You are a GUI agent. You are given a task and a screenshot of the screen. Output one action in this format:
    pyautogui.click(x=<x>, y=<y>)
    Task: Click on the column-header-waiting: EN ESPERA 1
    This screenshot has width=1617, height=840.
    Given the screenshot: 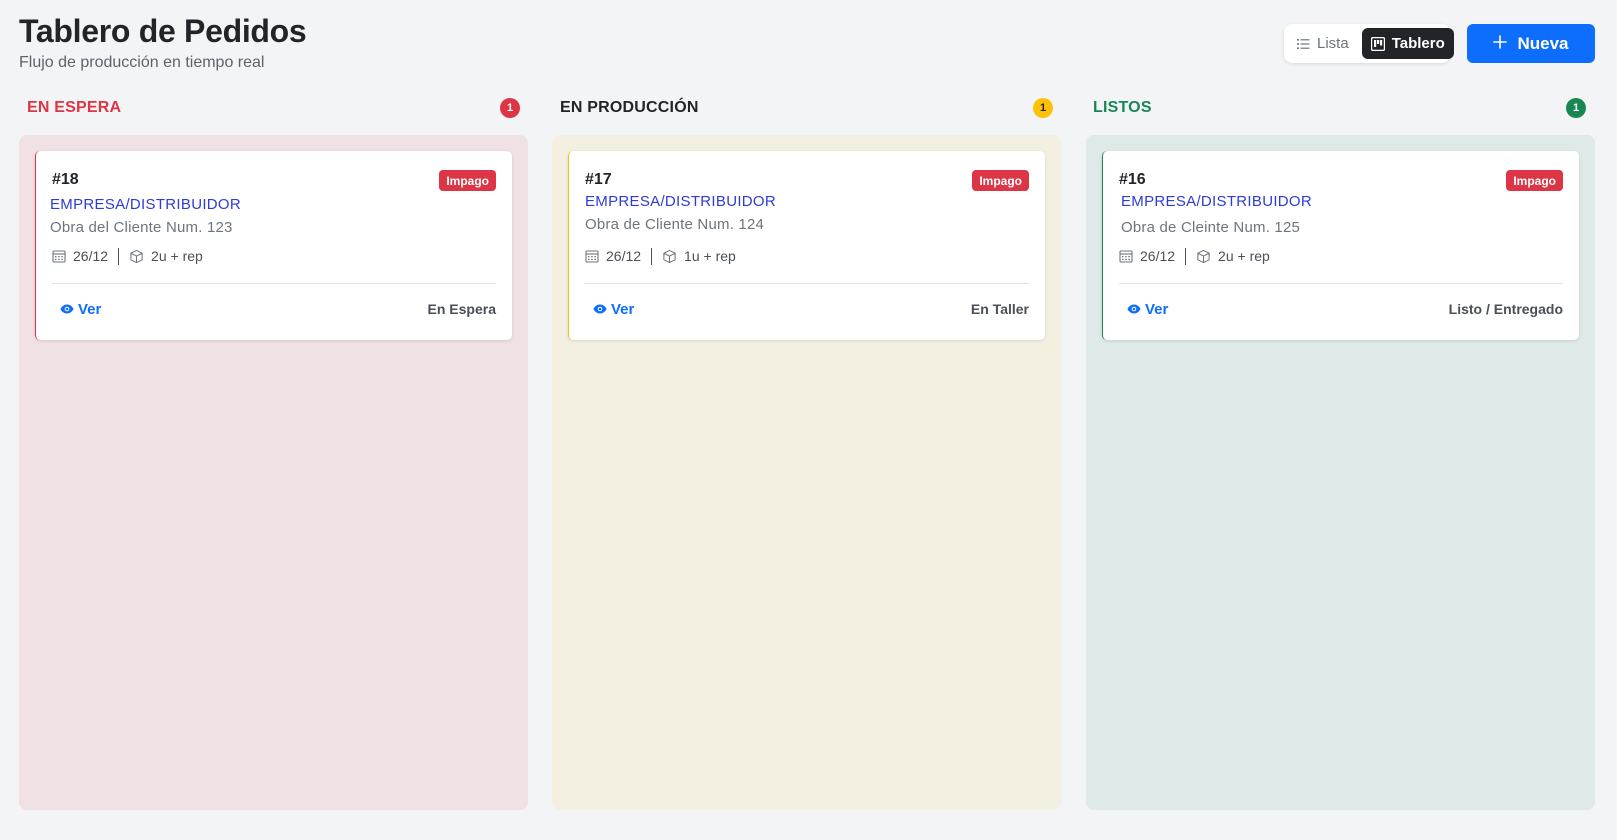 What is the action you would take?
    pyautogui.click(x=273, y=108)
    